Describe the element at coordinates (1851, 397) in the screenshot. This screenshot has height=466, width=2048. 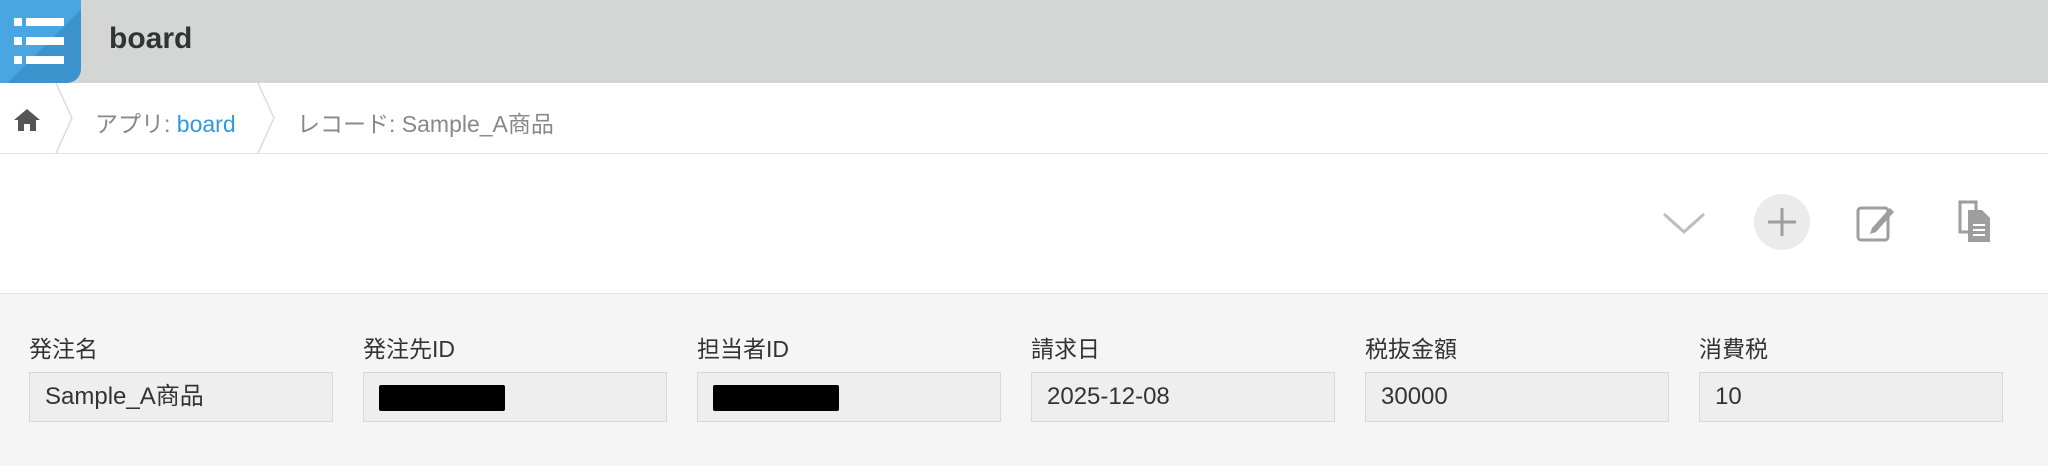
I see `field-value: 10` at that location.